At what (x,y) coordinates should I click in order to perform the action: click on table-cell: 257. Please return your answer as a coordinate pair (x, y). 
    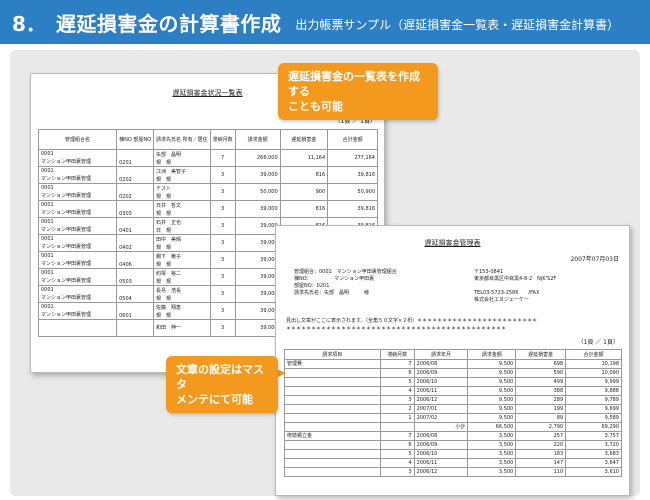
    Looking at the image, I should click on (541, 436).